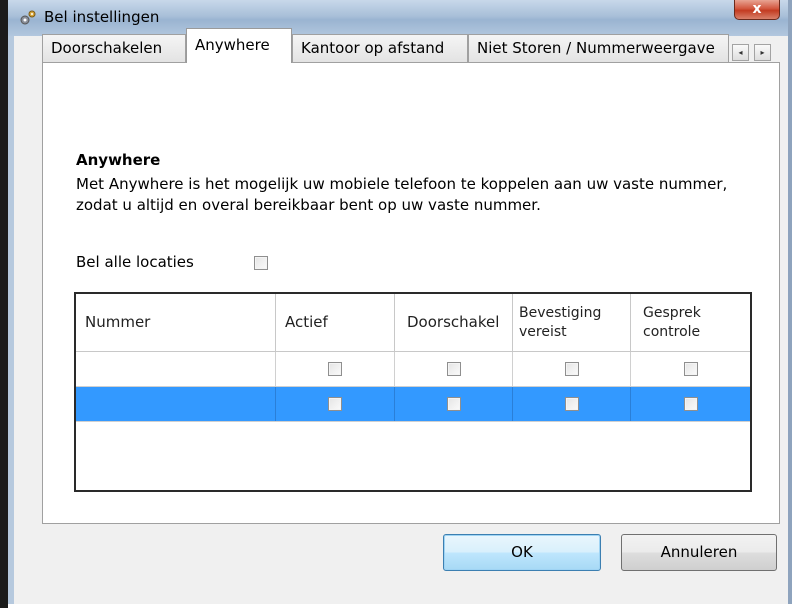  I want to click on arrow-left-icon: ◂, so click(740, 52).